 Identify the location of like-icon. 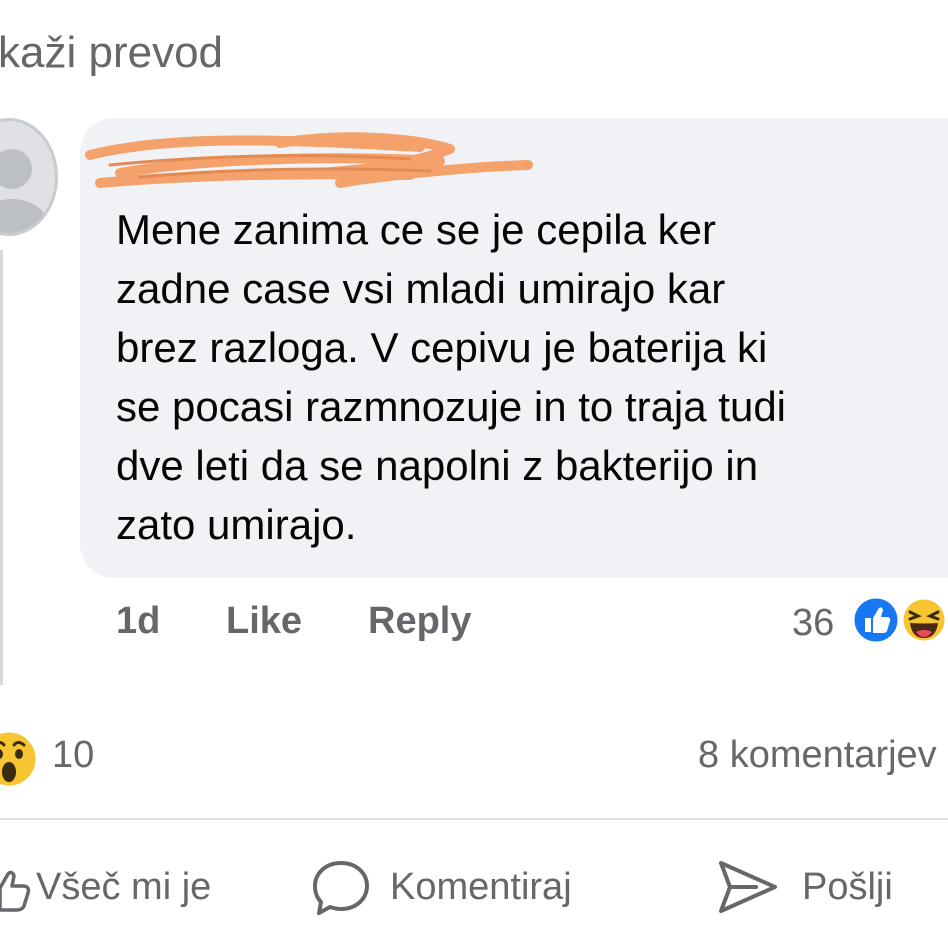
(876, 620).